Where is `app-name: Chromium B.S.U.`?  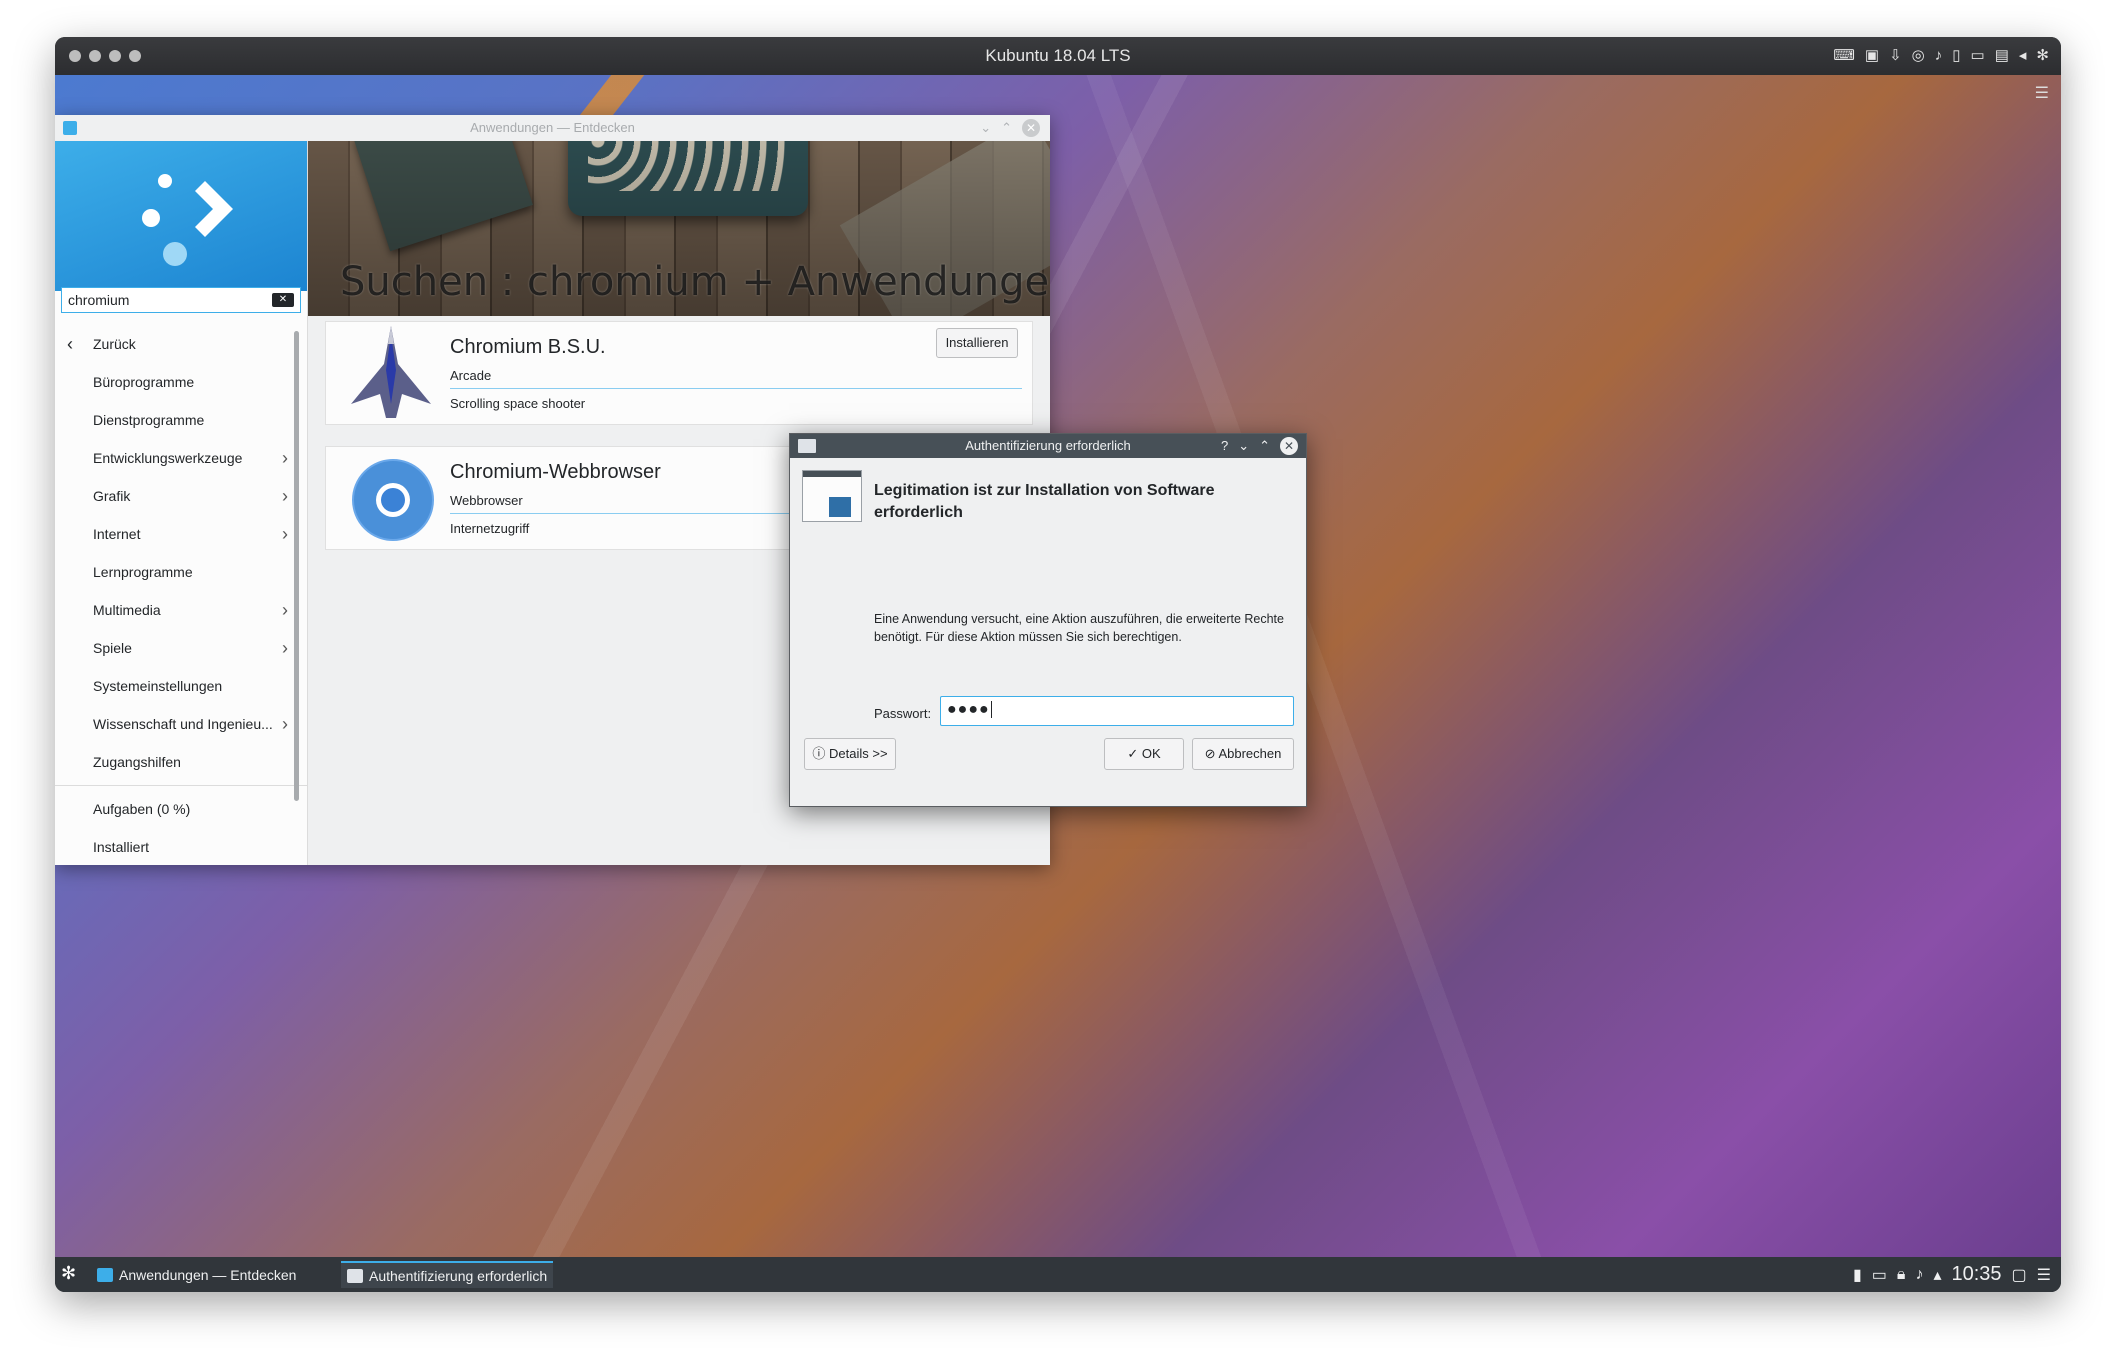 app-name: Chromium B.S.U. is located at coordinates (528, 347).